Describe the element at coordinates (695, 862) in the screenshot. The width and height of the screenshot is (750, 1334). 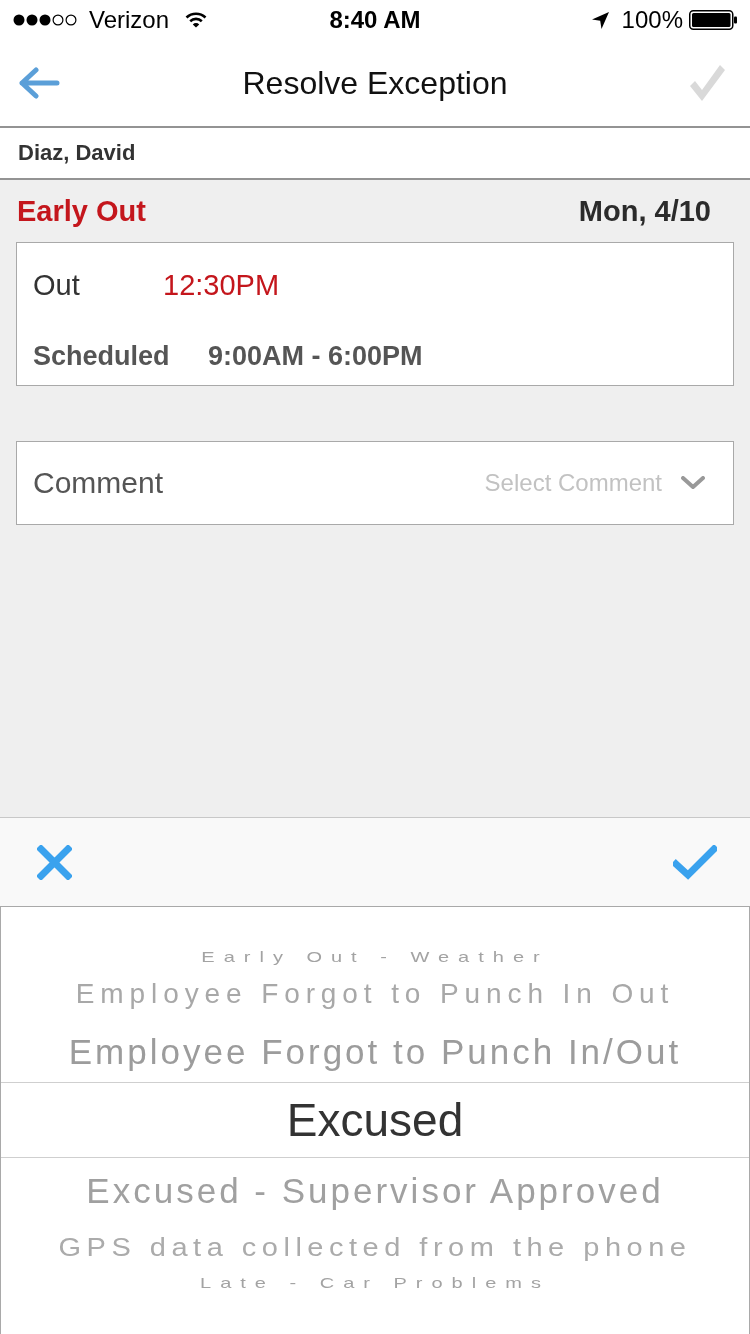
I see `check-icon` at that location.